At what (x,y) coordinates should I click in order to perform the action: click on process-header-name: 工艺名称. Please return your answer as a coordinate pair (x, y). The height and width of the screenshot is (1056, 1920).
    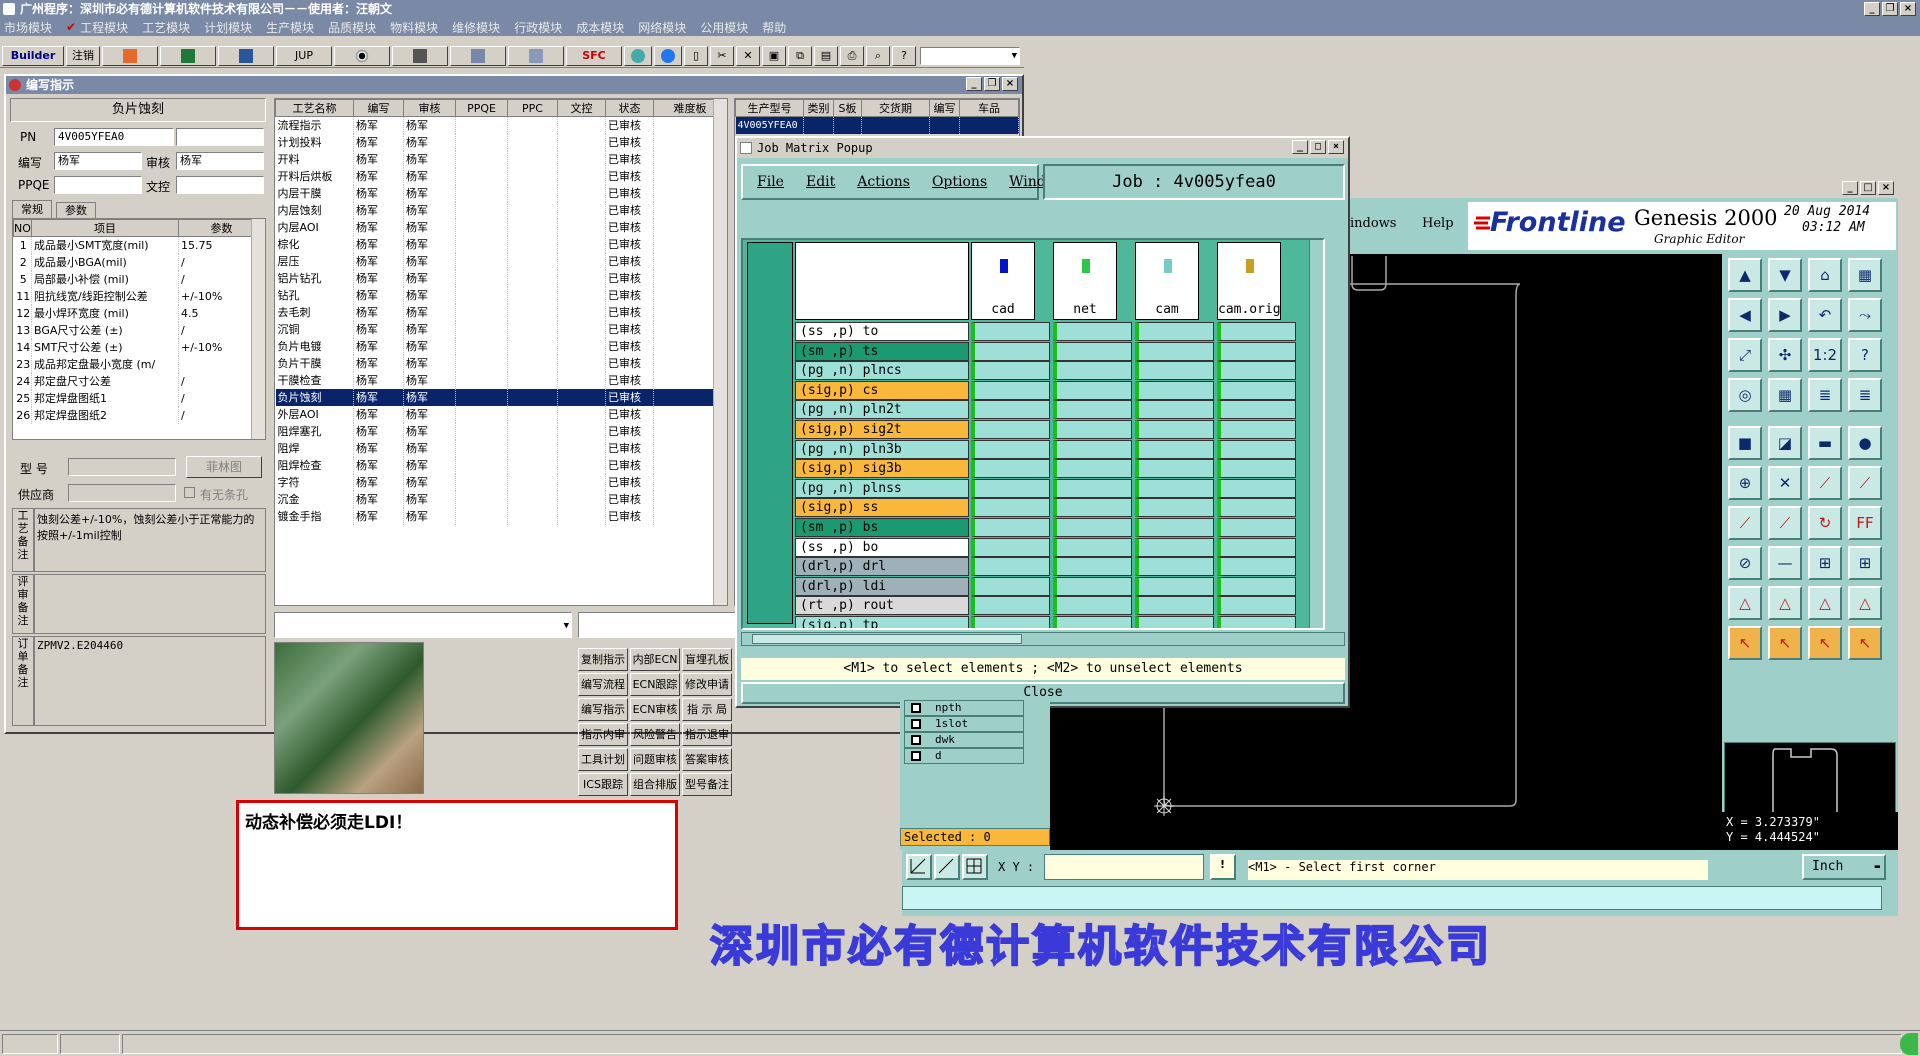
    Looking at the image, I should click on (314, 108).